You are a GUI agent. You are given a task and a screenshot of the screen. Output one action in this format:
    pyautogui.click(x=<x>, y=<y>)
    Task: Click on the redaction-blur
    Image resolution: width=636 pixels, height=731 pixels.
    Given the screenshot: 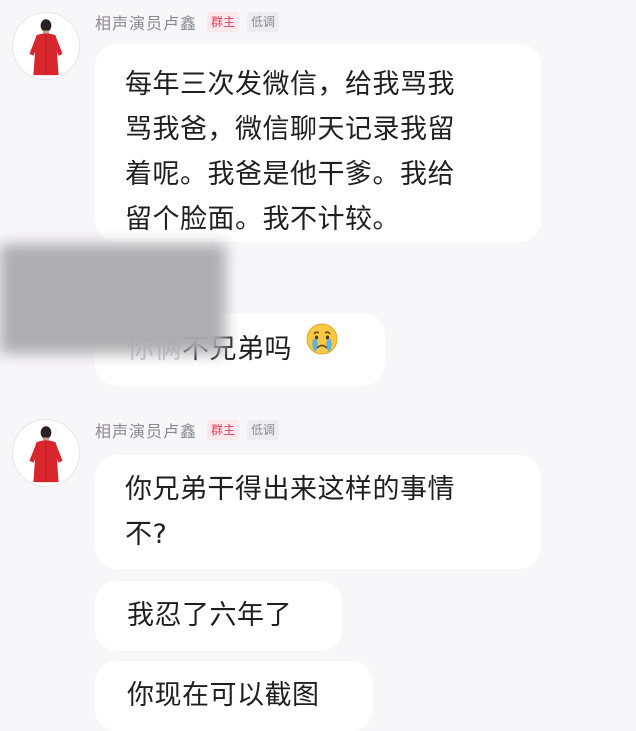 What is the action you would take?
    pyautogui.click(x=113, y=299)
    